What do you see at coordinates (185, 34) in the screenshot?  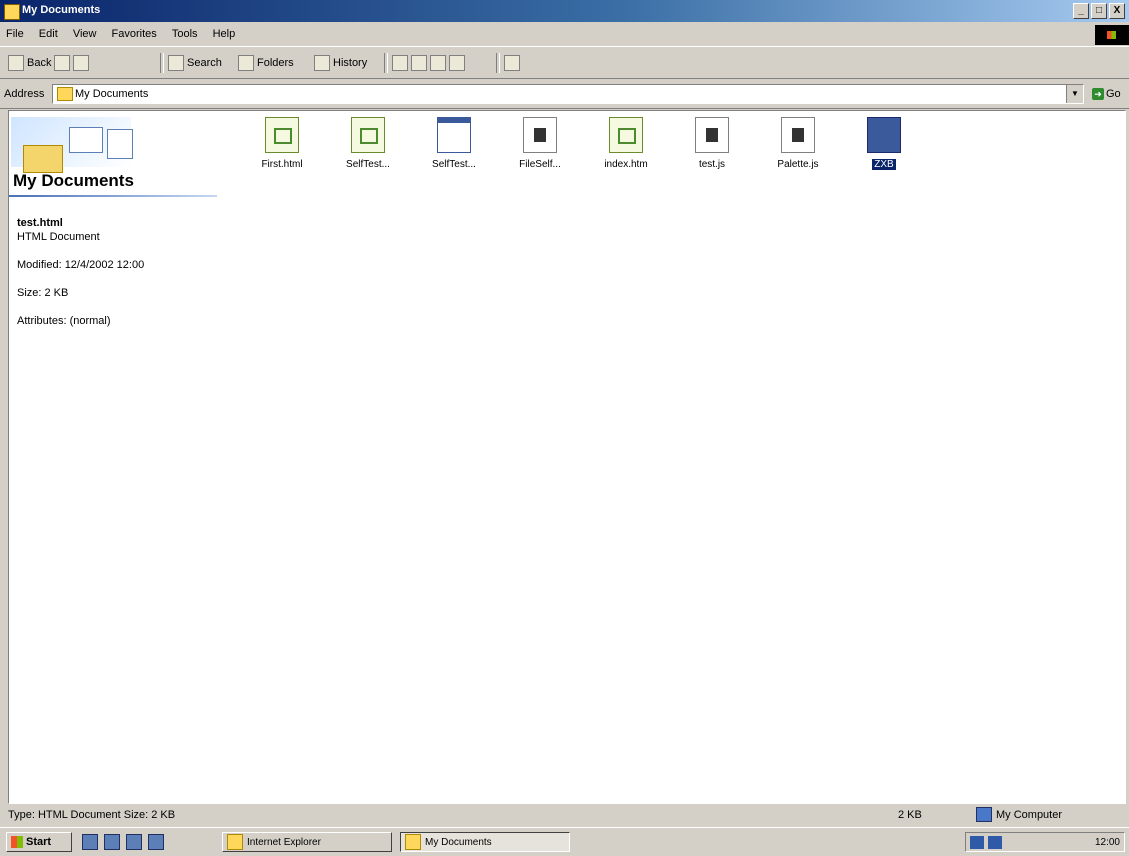 I see `menu-tools: Tools` at bounding box center [185, 34].